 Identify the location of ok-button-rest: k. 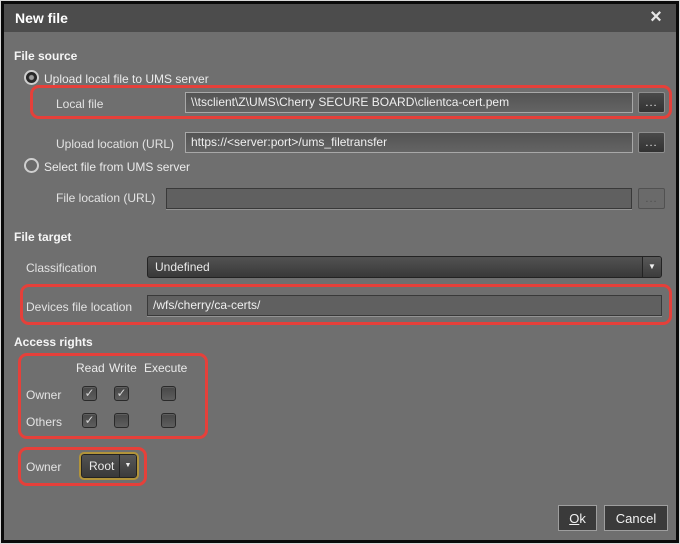
(582, 518).